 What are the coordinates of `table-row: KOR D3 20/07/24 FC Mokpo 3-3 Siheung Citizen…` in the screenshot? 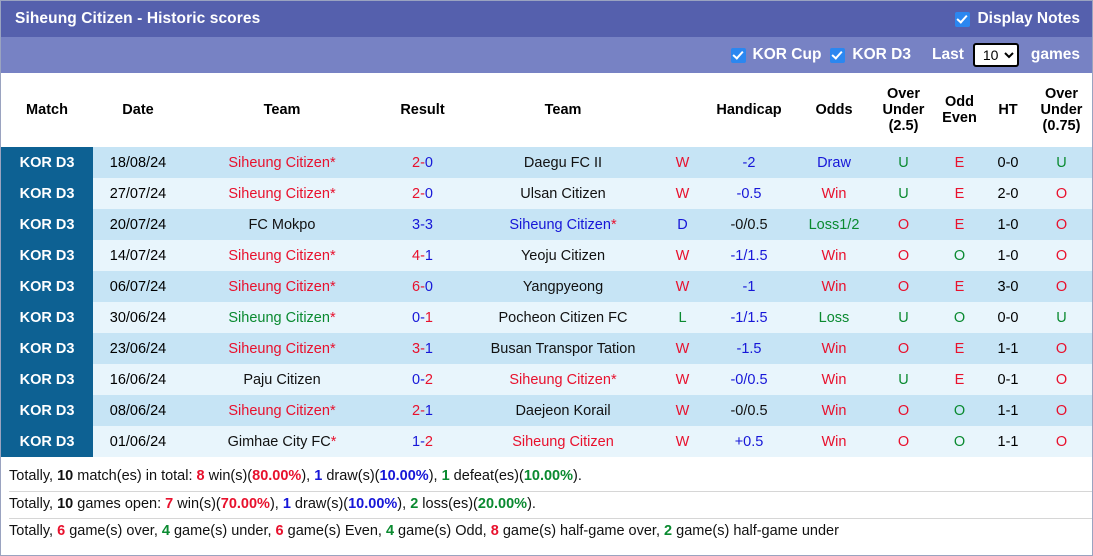 It's located at (546, 224).